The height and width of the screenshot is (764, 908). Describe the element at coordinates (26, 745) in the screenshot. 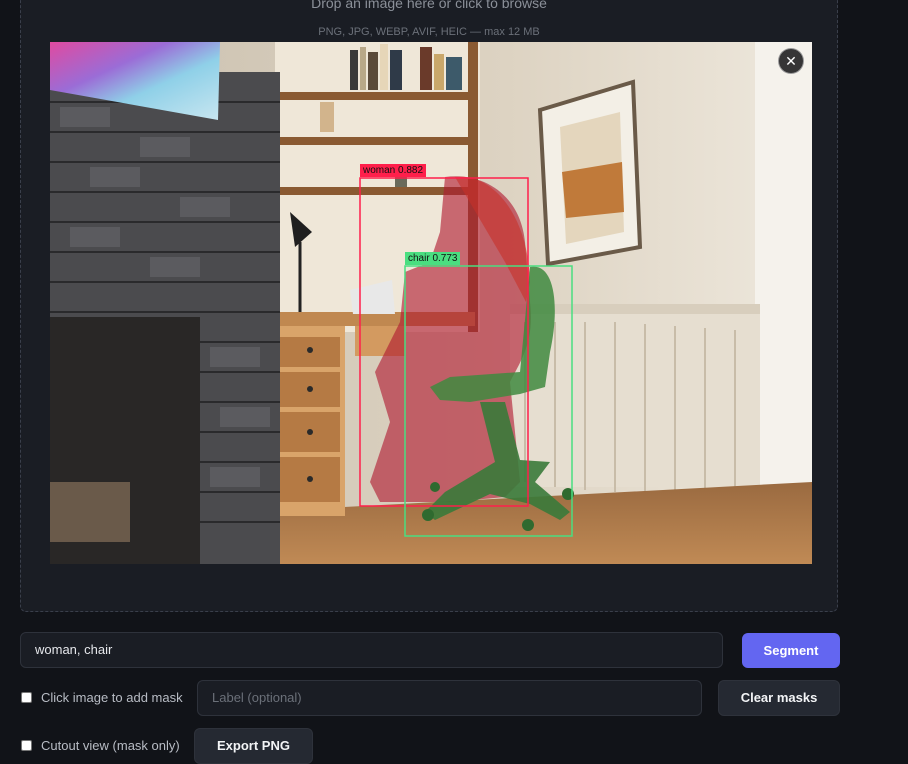

I see `cutout-view-checkbox` at that location.